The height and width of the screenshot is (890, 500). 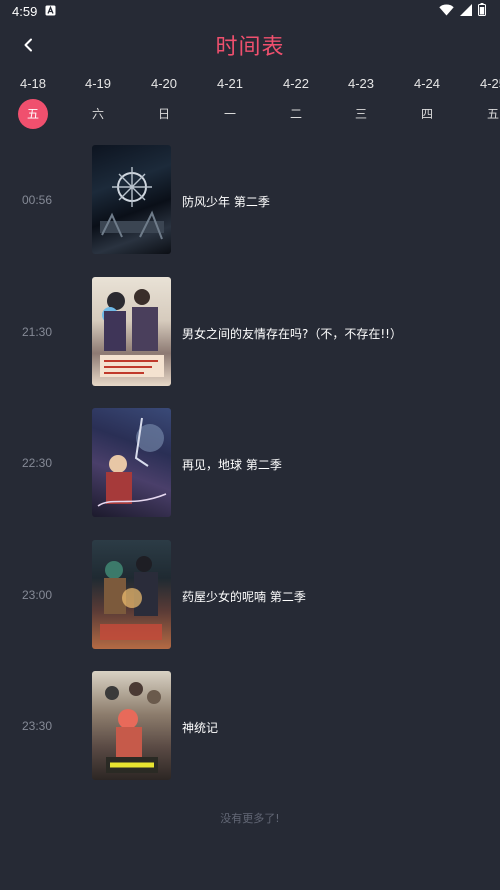 I want to click on schedule-item: 21:30 男女之间的友情存在吗?（不，不存在!!）, so click(x=250, y=342).